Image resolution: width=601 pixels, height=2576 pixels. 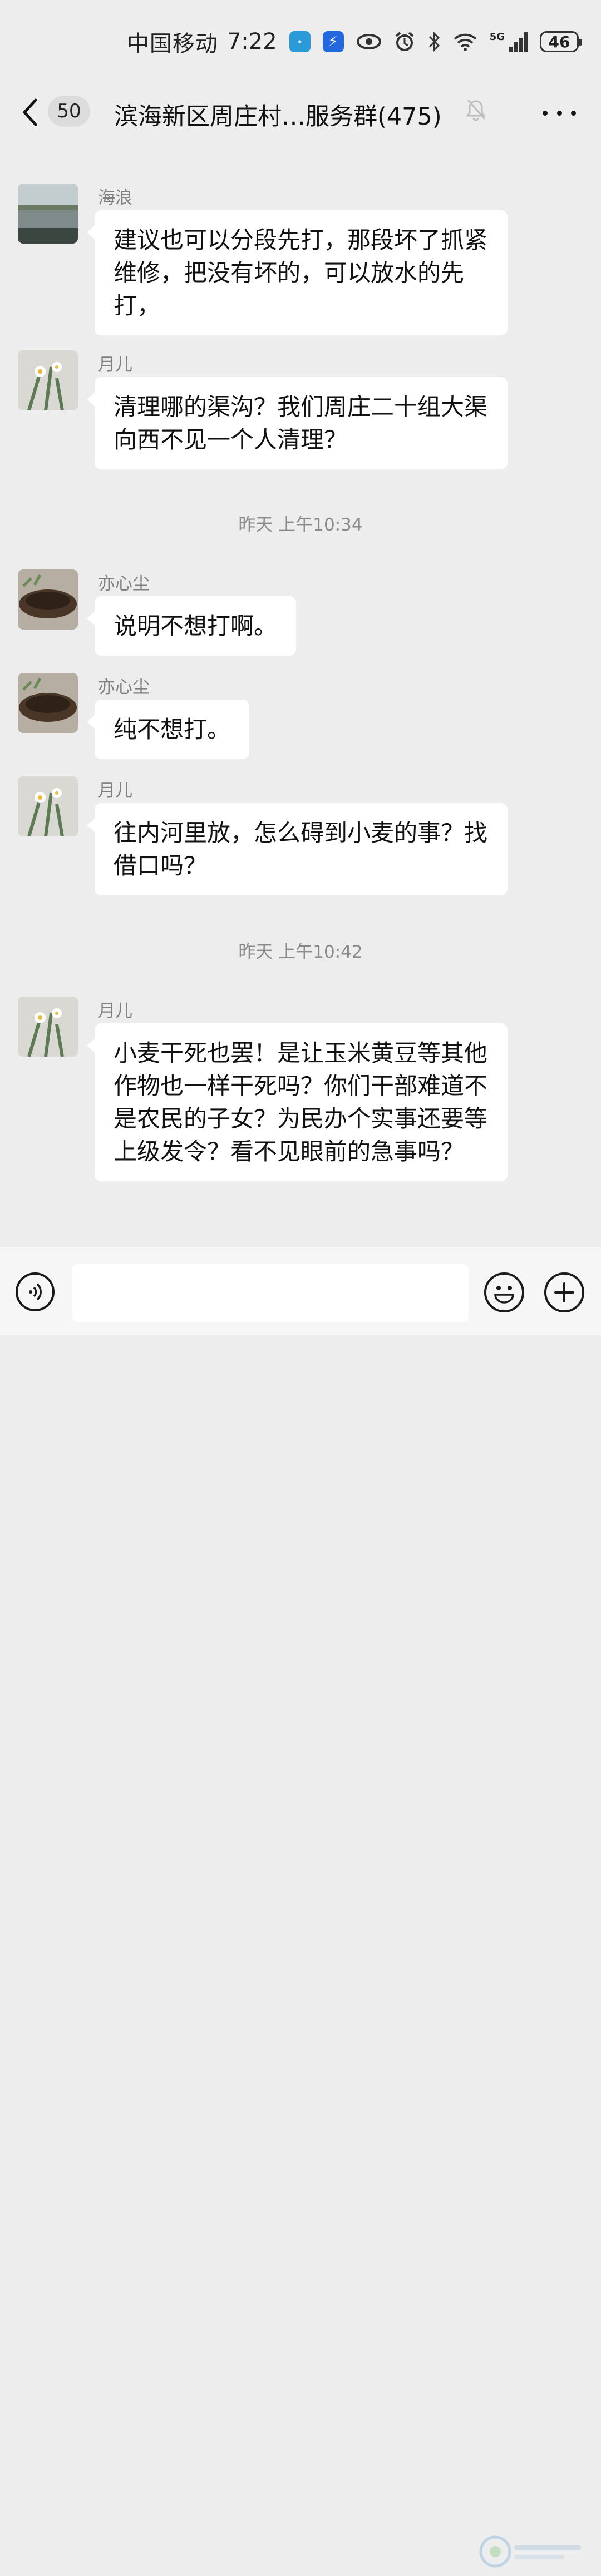 I want to click on battery-level: 46, so click(x=559, y=42).